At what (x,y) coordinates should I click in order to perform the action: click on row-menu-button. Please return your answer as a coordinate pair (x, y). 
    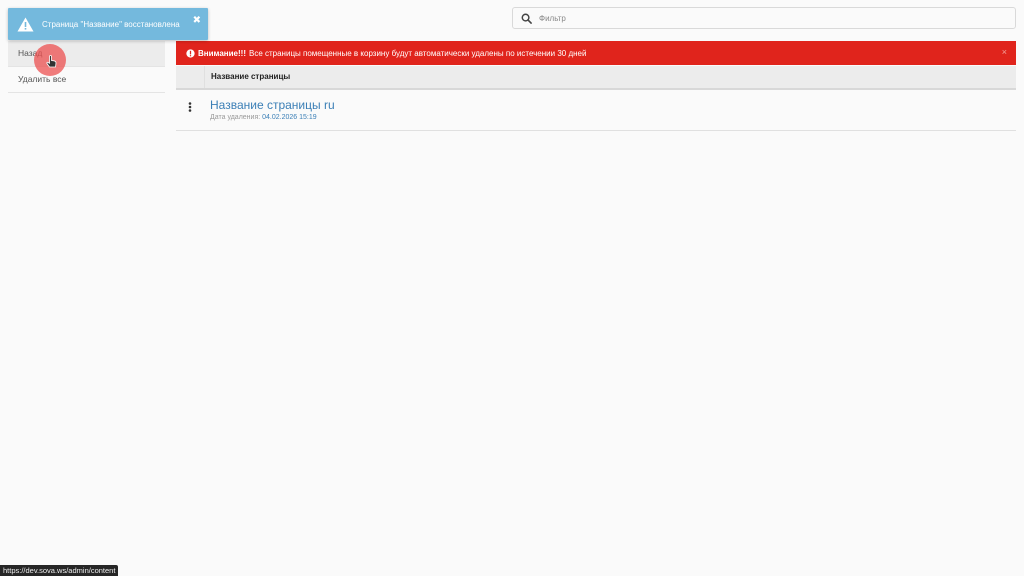
    Looking at the image, I should click on (190, 110).